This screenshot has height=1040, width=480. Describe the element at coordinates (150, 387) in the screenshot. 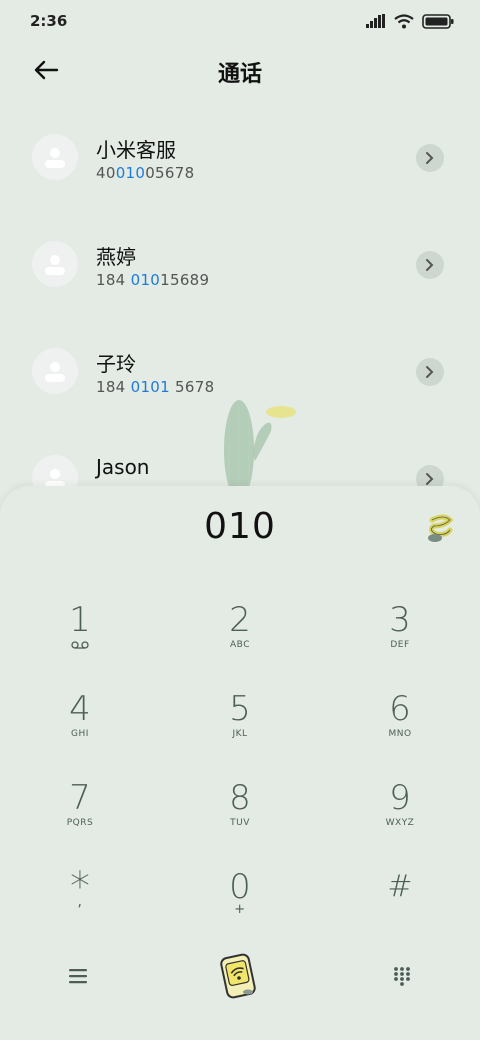

I see `number-match: 0101` at that location.